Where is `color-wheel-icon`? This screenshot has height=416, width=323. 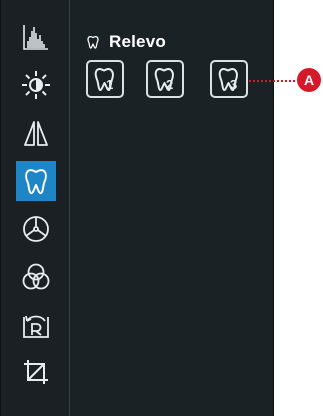 color-wheel-icon is located at coordinates (36, 229).